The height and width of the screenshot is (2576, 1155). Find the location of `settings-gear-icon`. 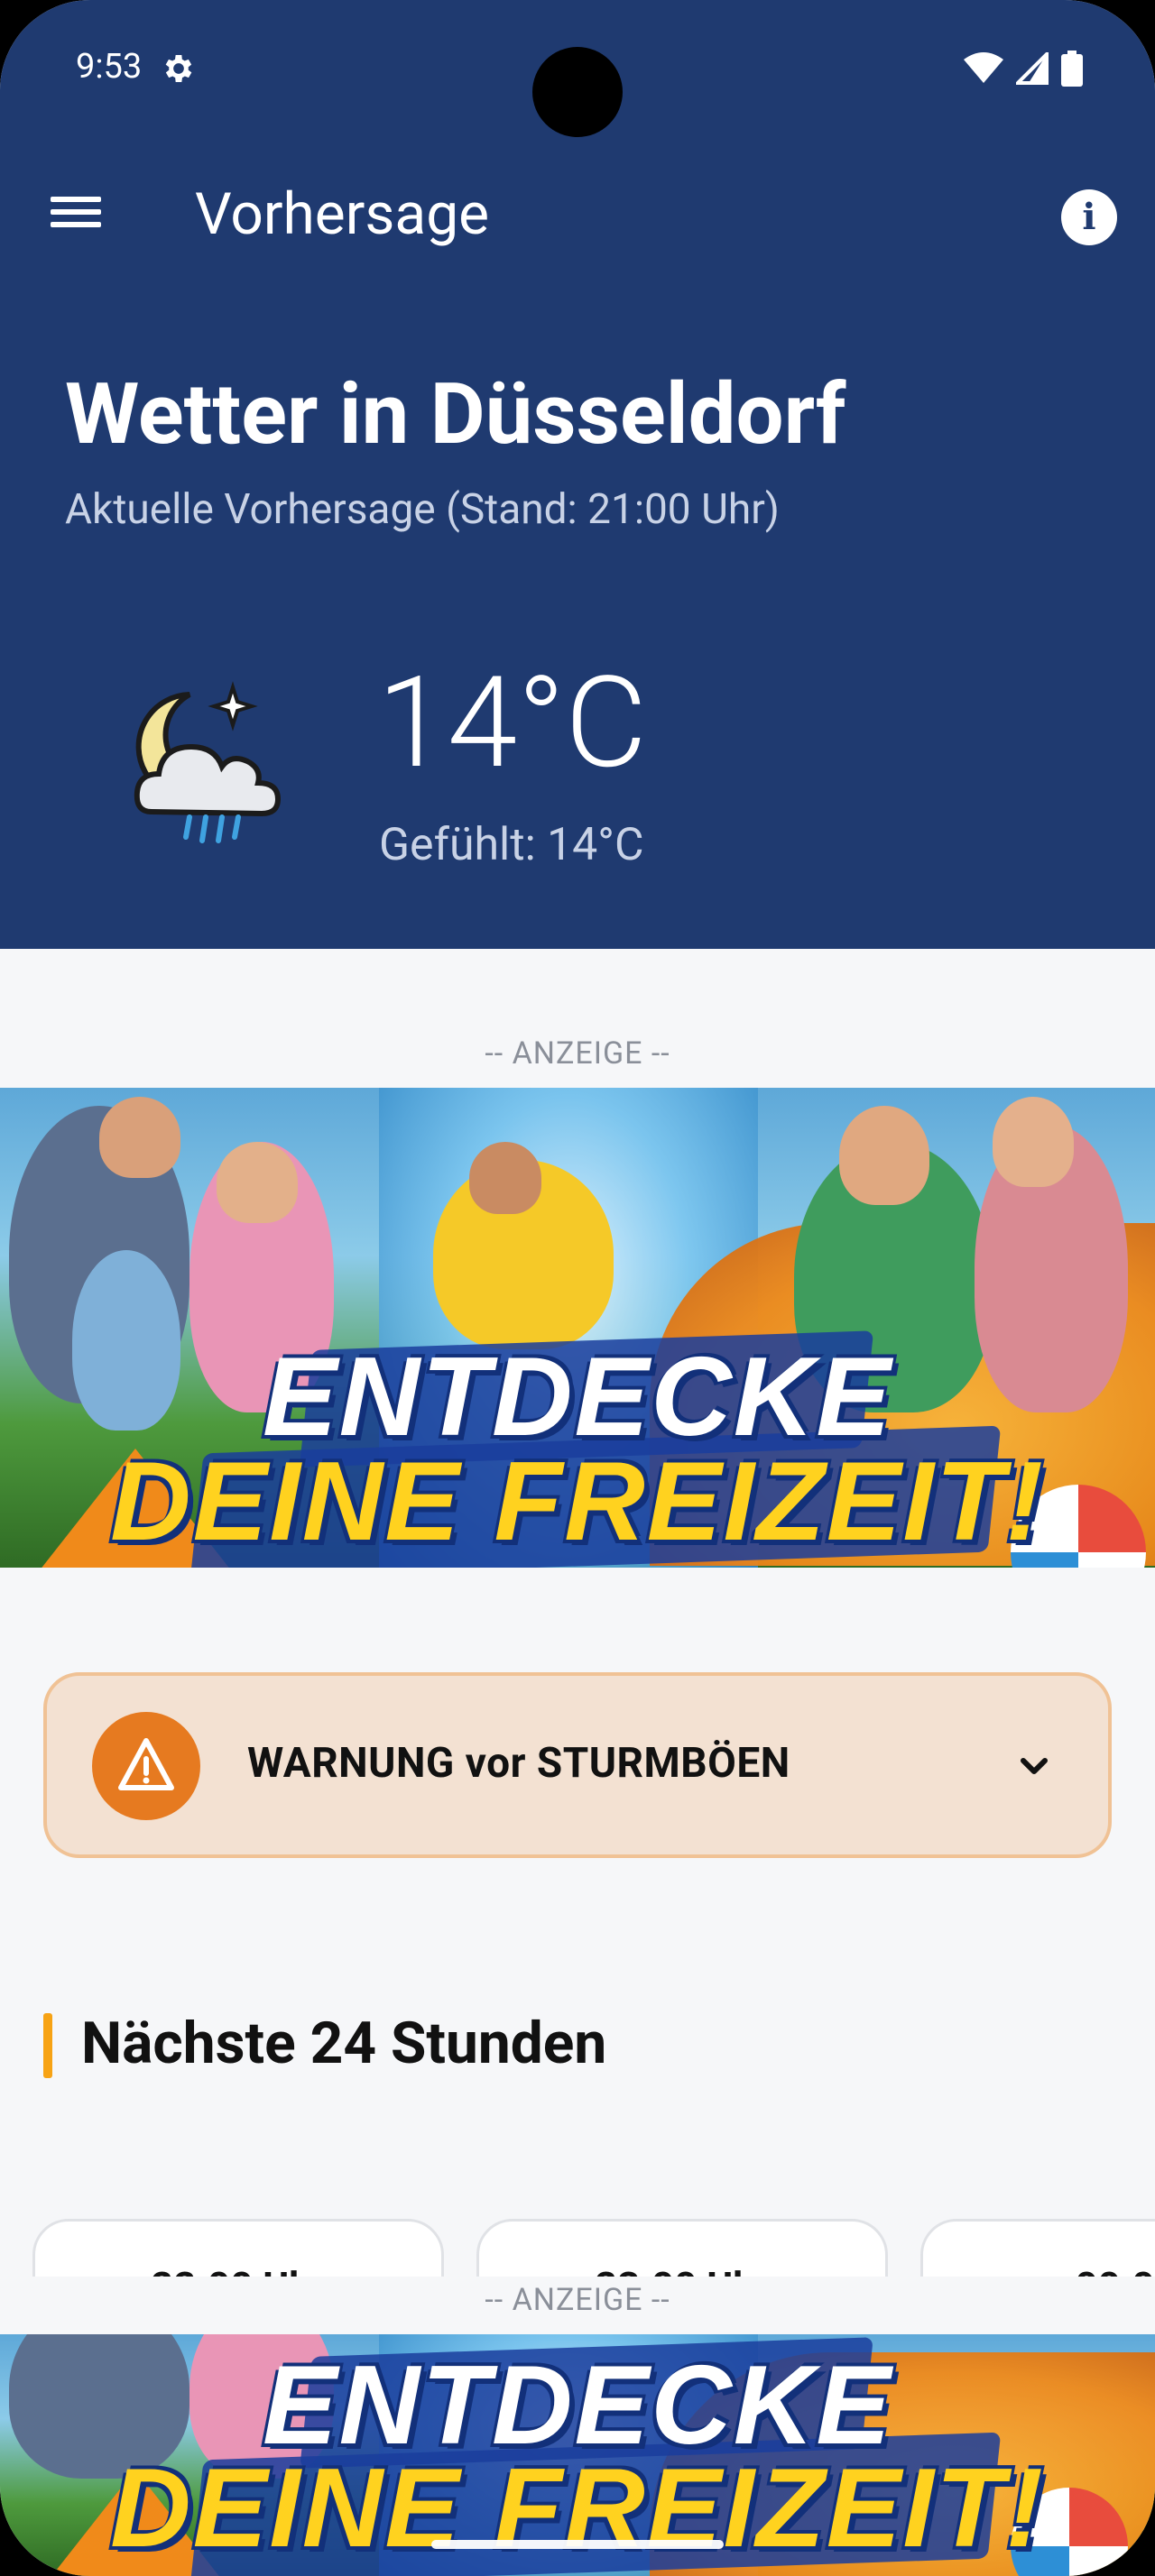

settings-gear-icon is located at coordinates (178, 68).